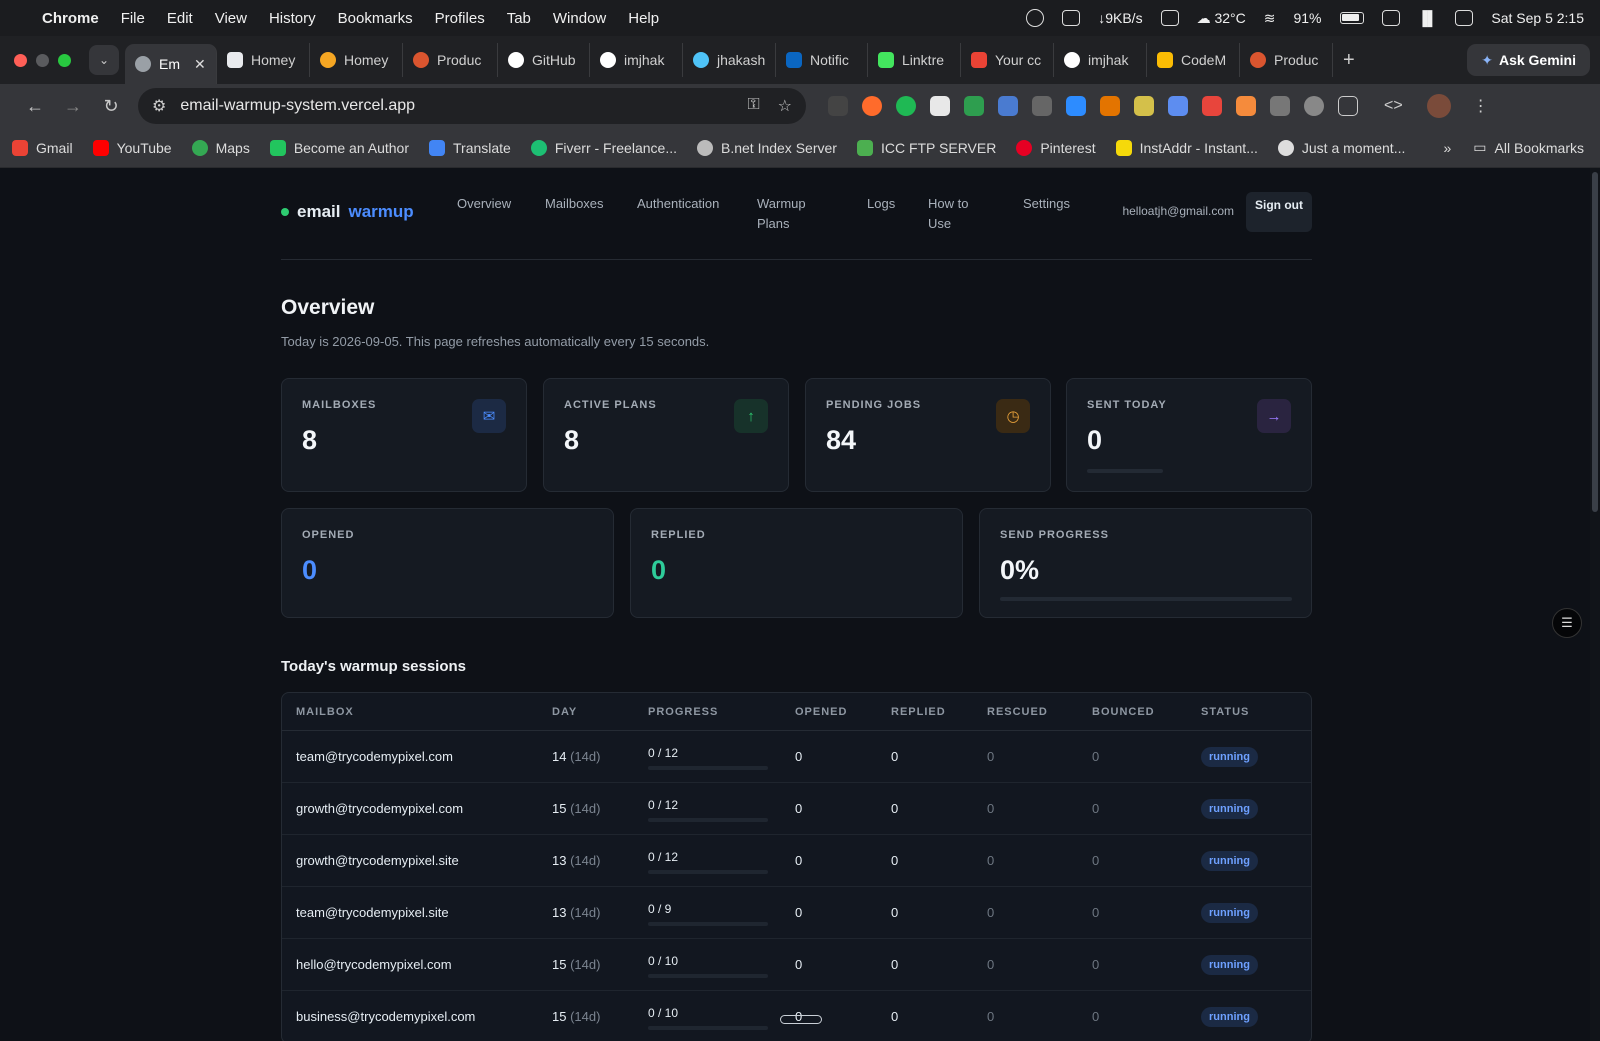 The height and width of the screenshot is (1041, 1600). Describe the element at coordinates (1349, 60) in the screenshot. I see `new-tab-button: +` at that location.